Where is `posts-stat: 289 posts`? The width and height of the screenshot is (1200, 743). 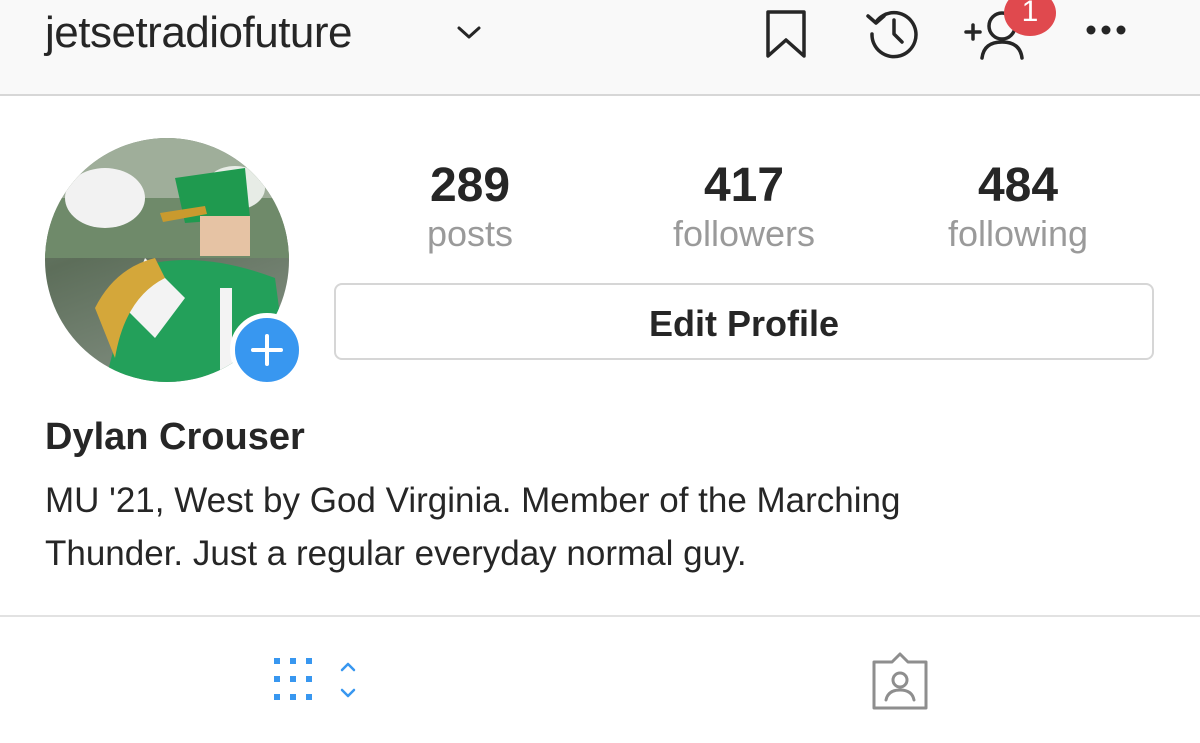
posts-stat: 289 posts is located at coordinates (470, 206).